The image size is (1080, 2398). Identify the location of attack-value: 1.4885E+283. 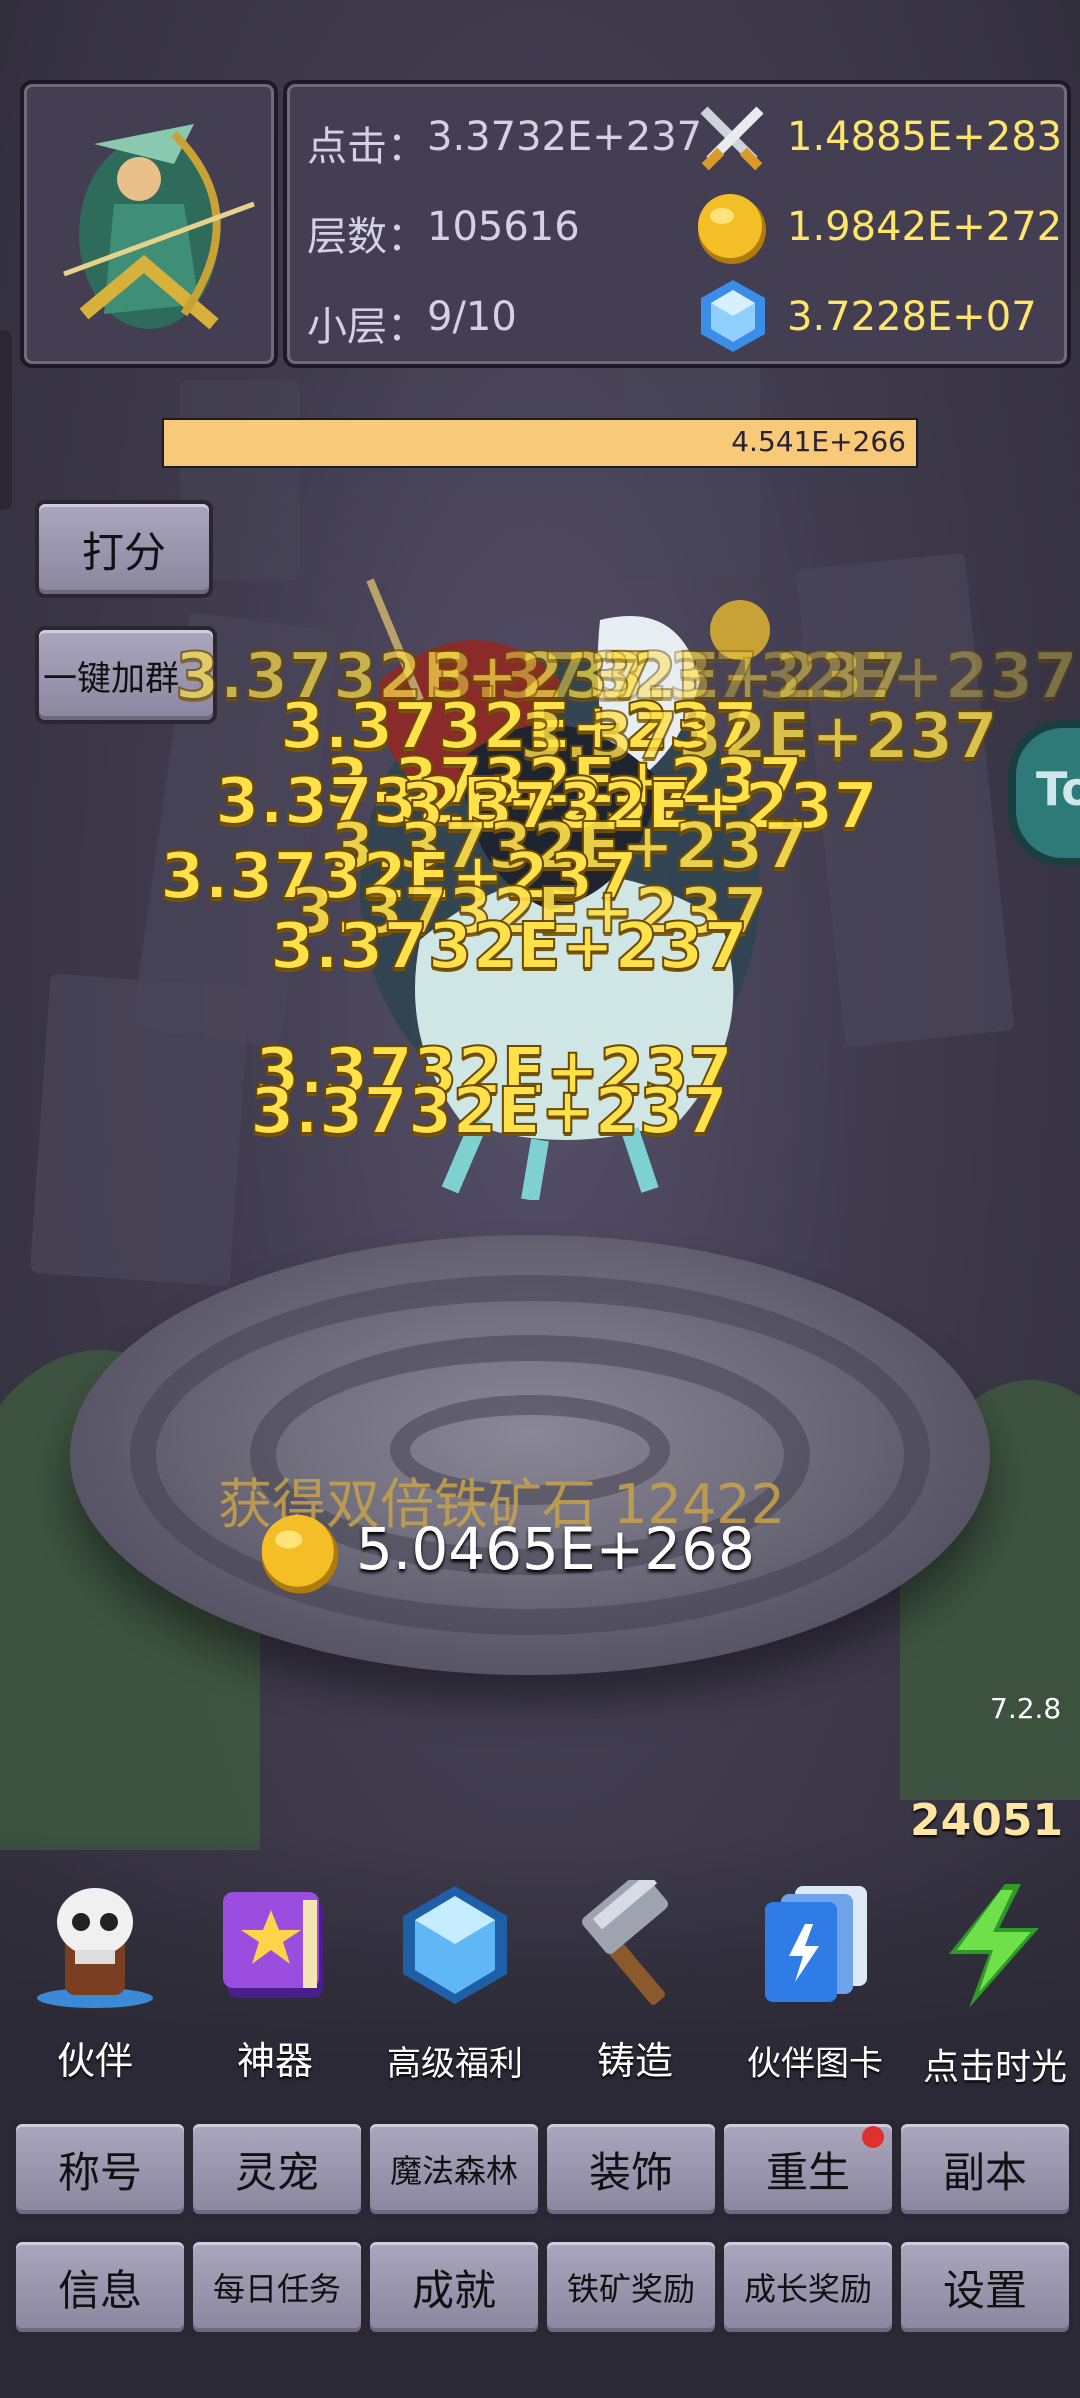
(925, 137).